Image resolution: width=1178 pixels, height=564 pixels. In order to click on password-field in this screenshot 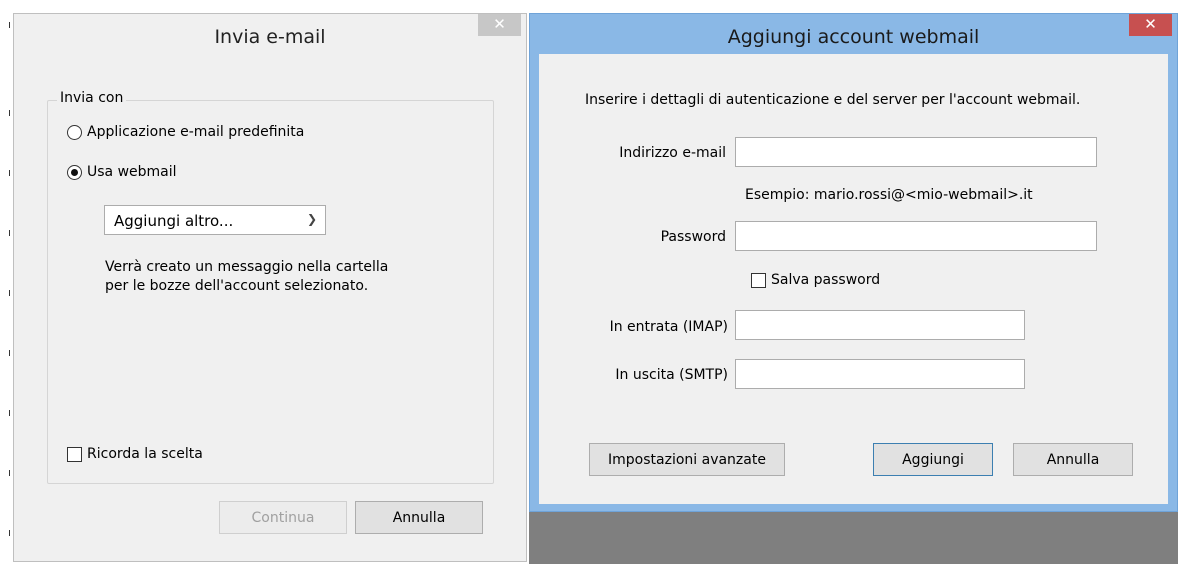, I will do `click(916, 236)`.